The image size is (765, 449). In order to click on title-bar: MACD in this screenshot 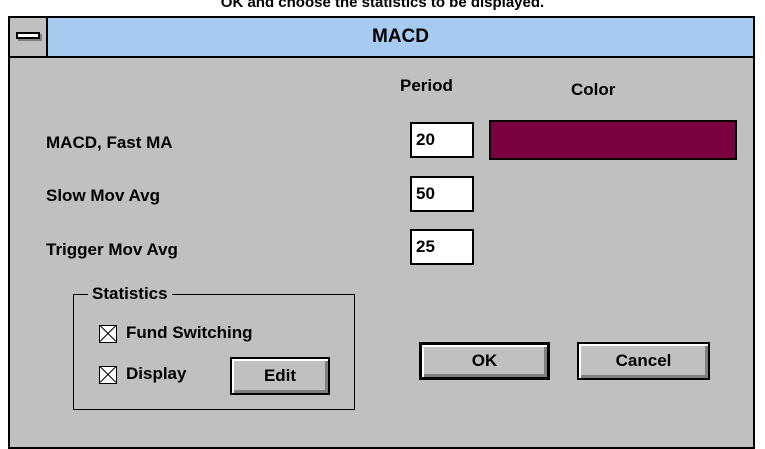, I will do `click(381, 38)`.